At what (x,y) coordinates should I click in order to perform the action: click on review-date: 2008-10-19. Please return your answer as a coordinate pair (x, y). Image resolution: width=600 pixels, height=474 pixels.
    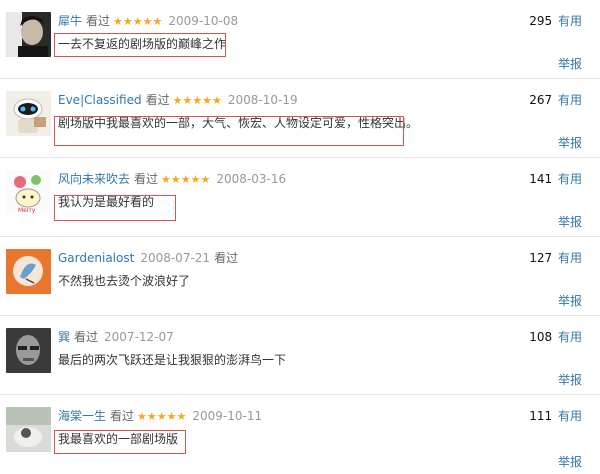
    Looking at the image, I should click on (262, 100).